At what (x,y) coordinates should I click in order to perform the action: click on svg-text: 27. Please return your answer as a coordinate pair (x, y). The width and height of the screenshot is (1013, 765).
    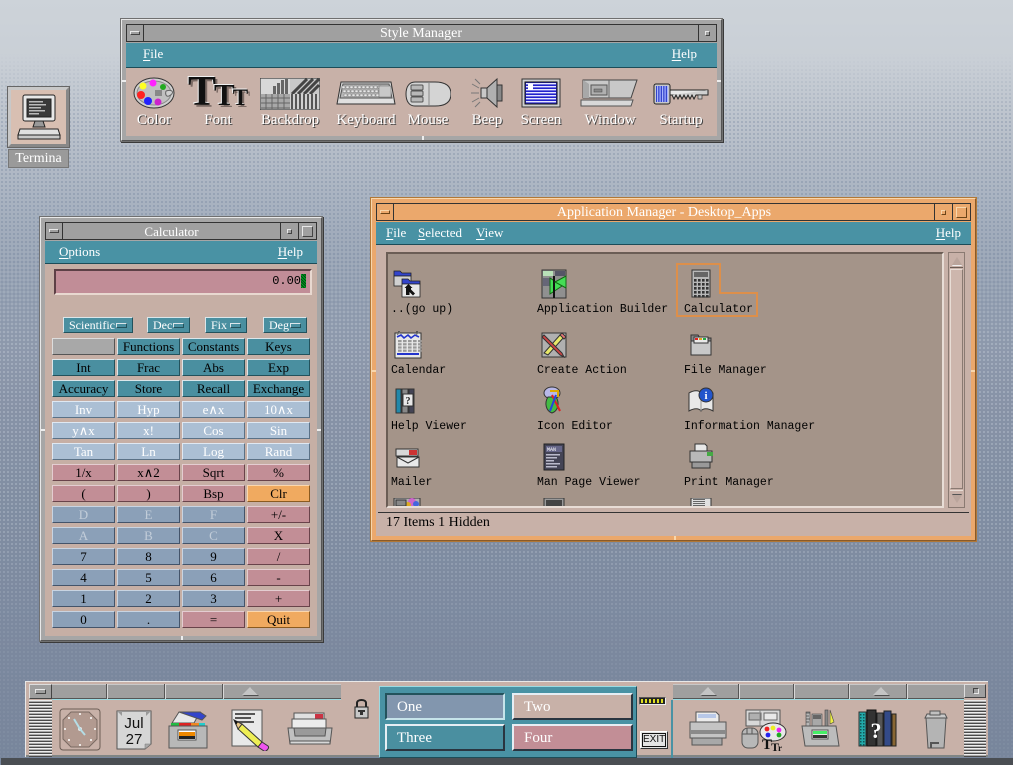
    Looking at the image, I should click on (134, 739).